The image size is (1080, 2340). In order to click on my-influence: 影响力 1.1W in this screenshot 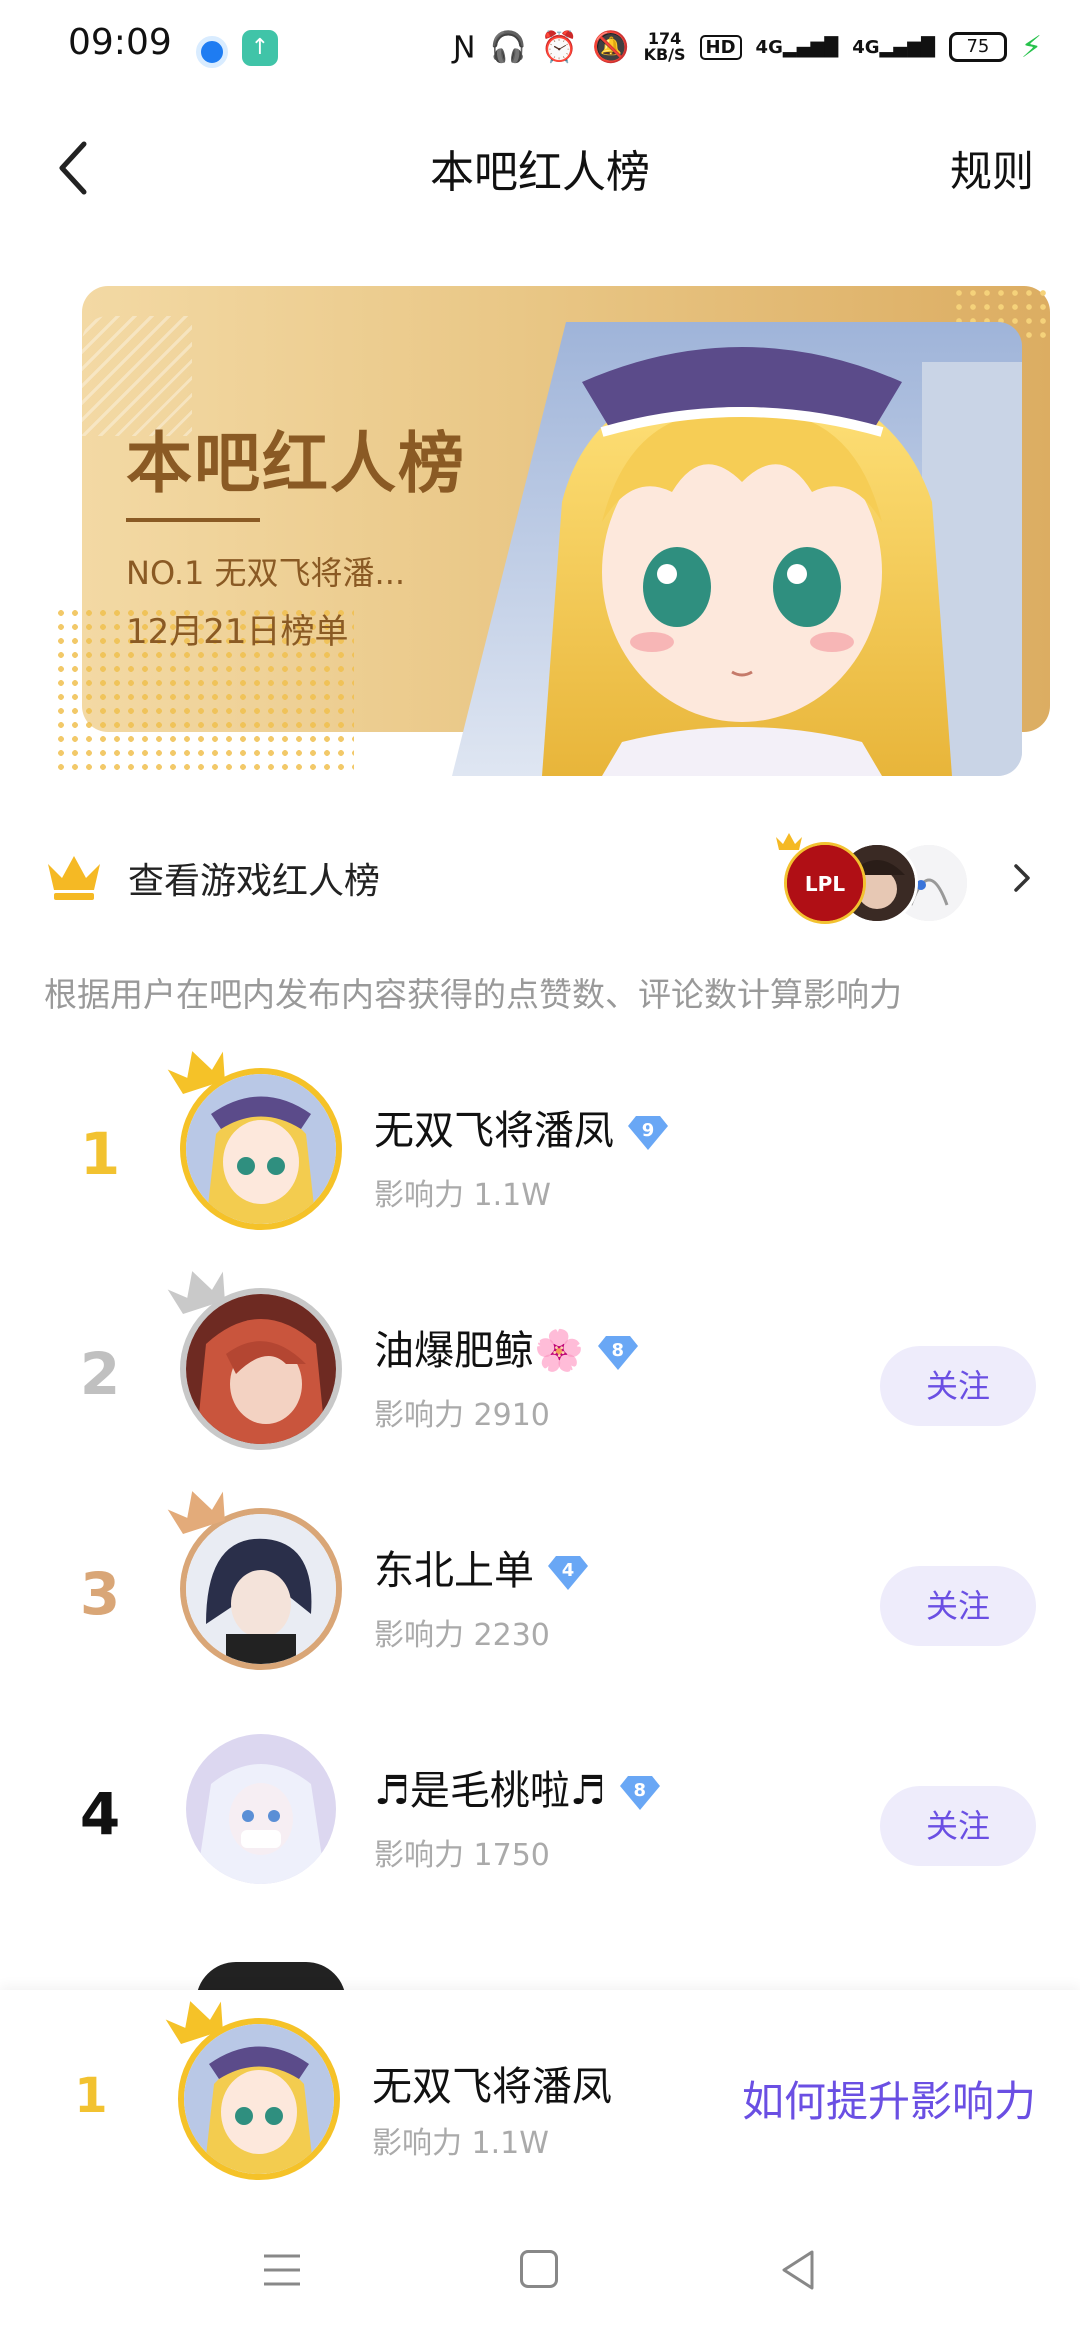, I will do `click(460, 2143)`.